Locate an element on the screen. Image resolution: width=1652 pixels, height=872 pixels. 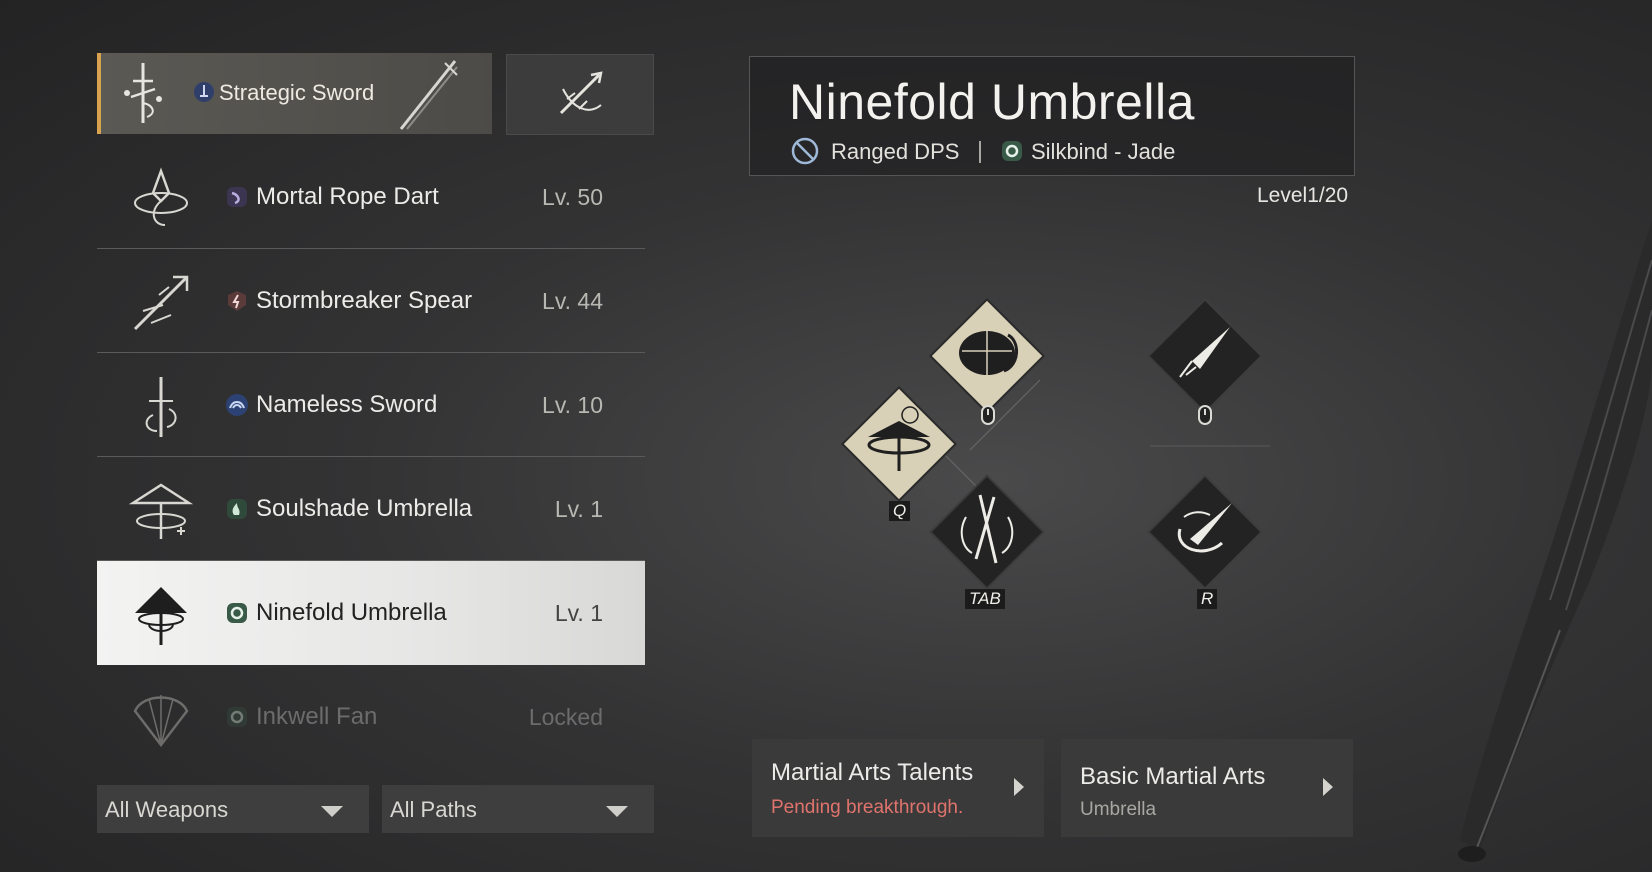
equipped-weapon-slot: Strategic Sword is located at coordinates (294, 93).